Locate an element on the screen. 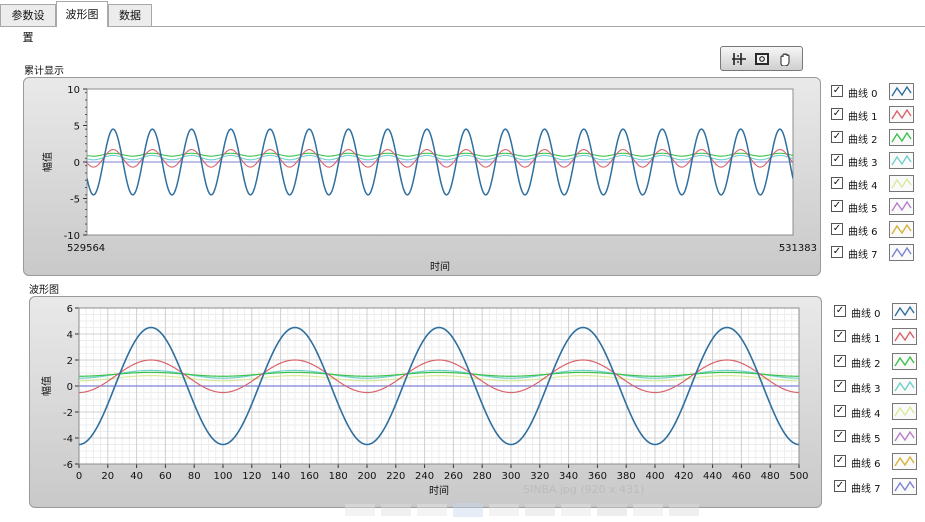 The height and width of the screenshot is (522, 925). zoom-icon is located at coordinates (739, 59).